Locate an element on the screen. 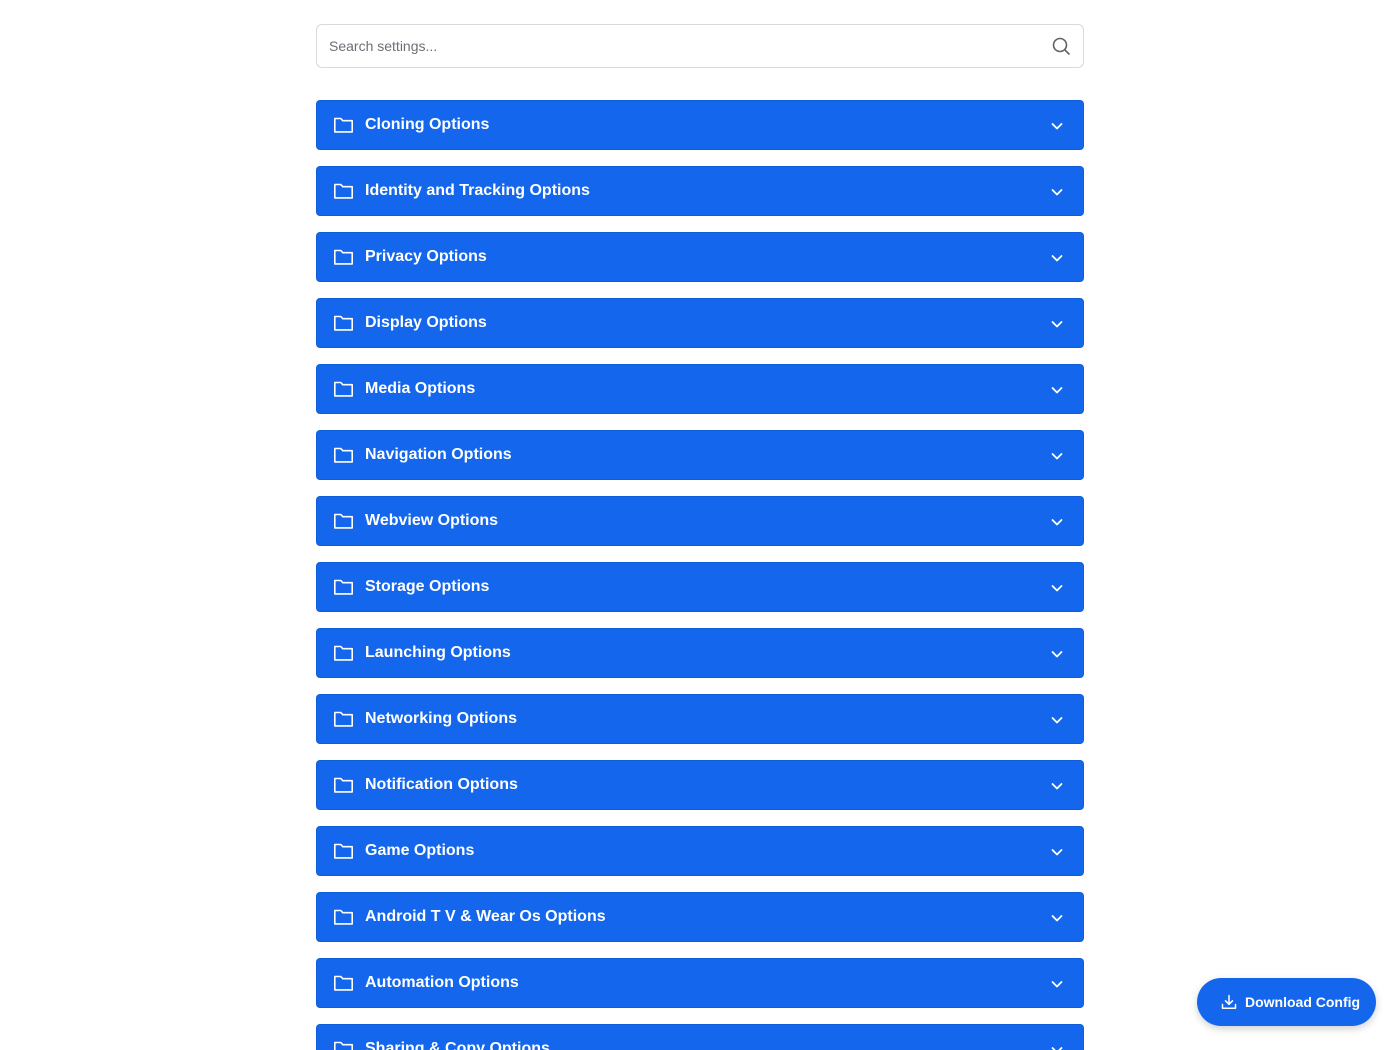 Image resolution: width=1400 pixels, height=1050 pixels. accordion-section-header: Storage Options is located at coordinates (700, 587).